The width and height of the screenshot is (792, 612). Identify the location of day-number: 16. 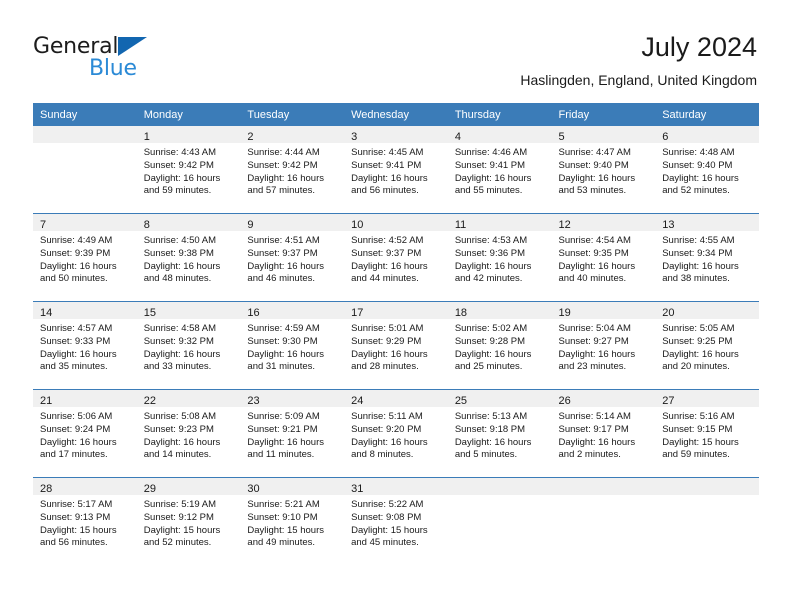
(253, 313).